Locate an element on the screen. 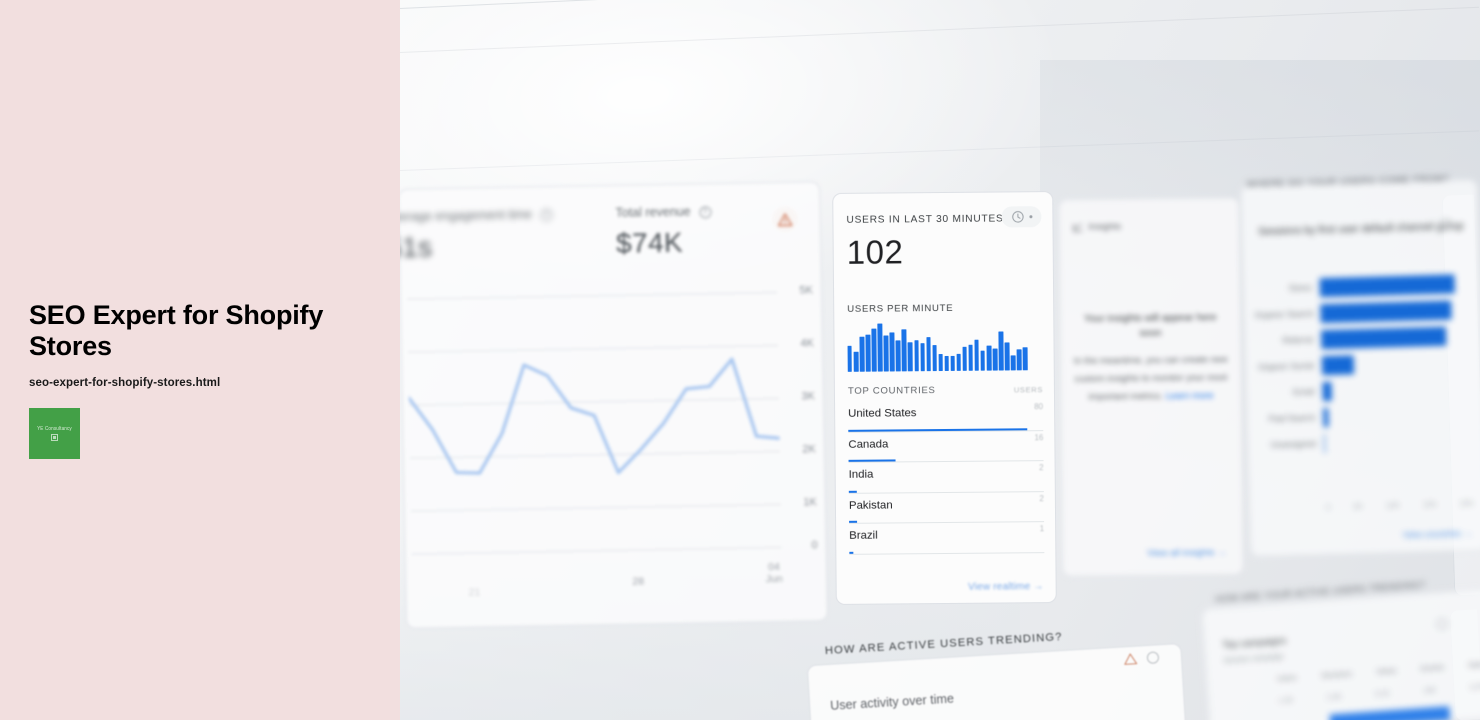 Image resolution: width=1480 pixels, height=720 pixels. country-row: Brazil 1 is located at coordinates (947, 538).